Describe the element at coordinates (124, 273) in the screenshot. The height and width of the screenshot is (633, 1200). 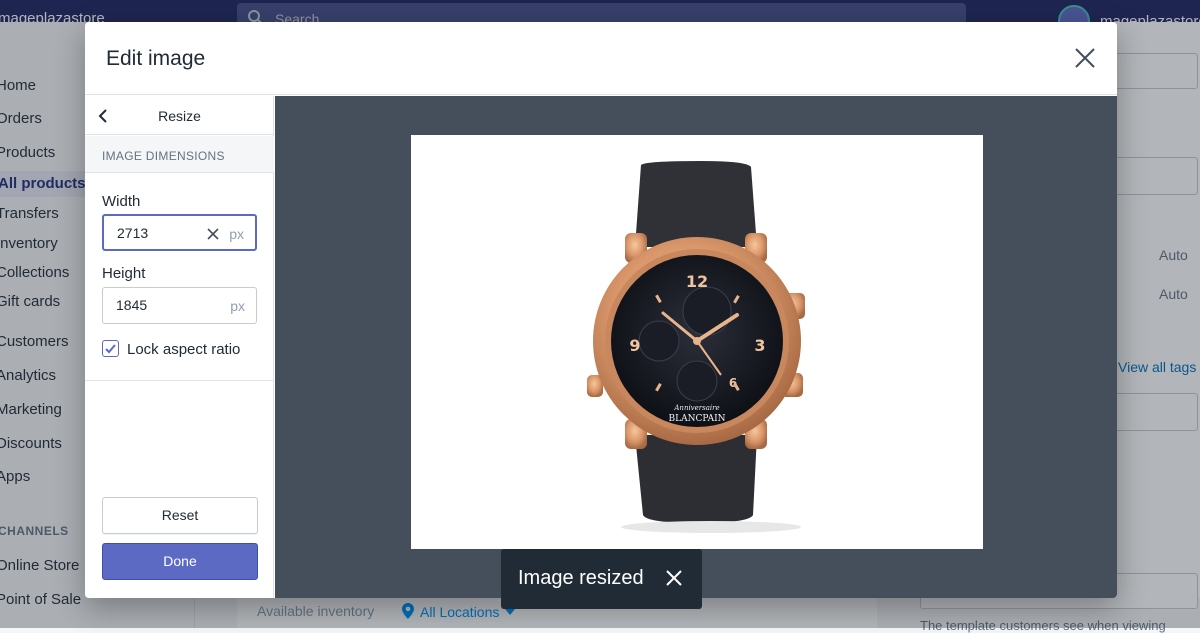
I see `height-label: Height` at that location.